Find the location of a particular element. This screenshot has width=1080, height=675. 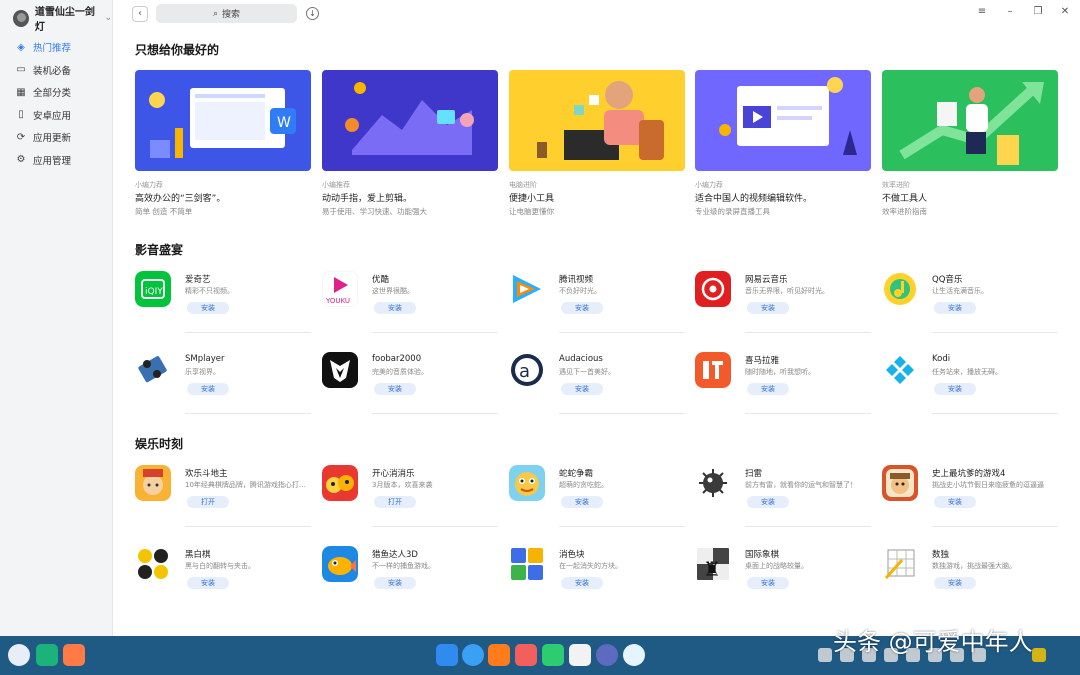

reversi-icon is located at coordinates (153, 564).